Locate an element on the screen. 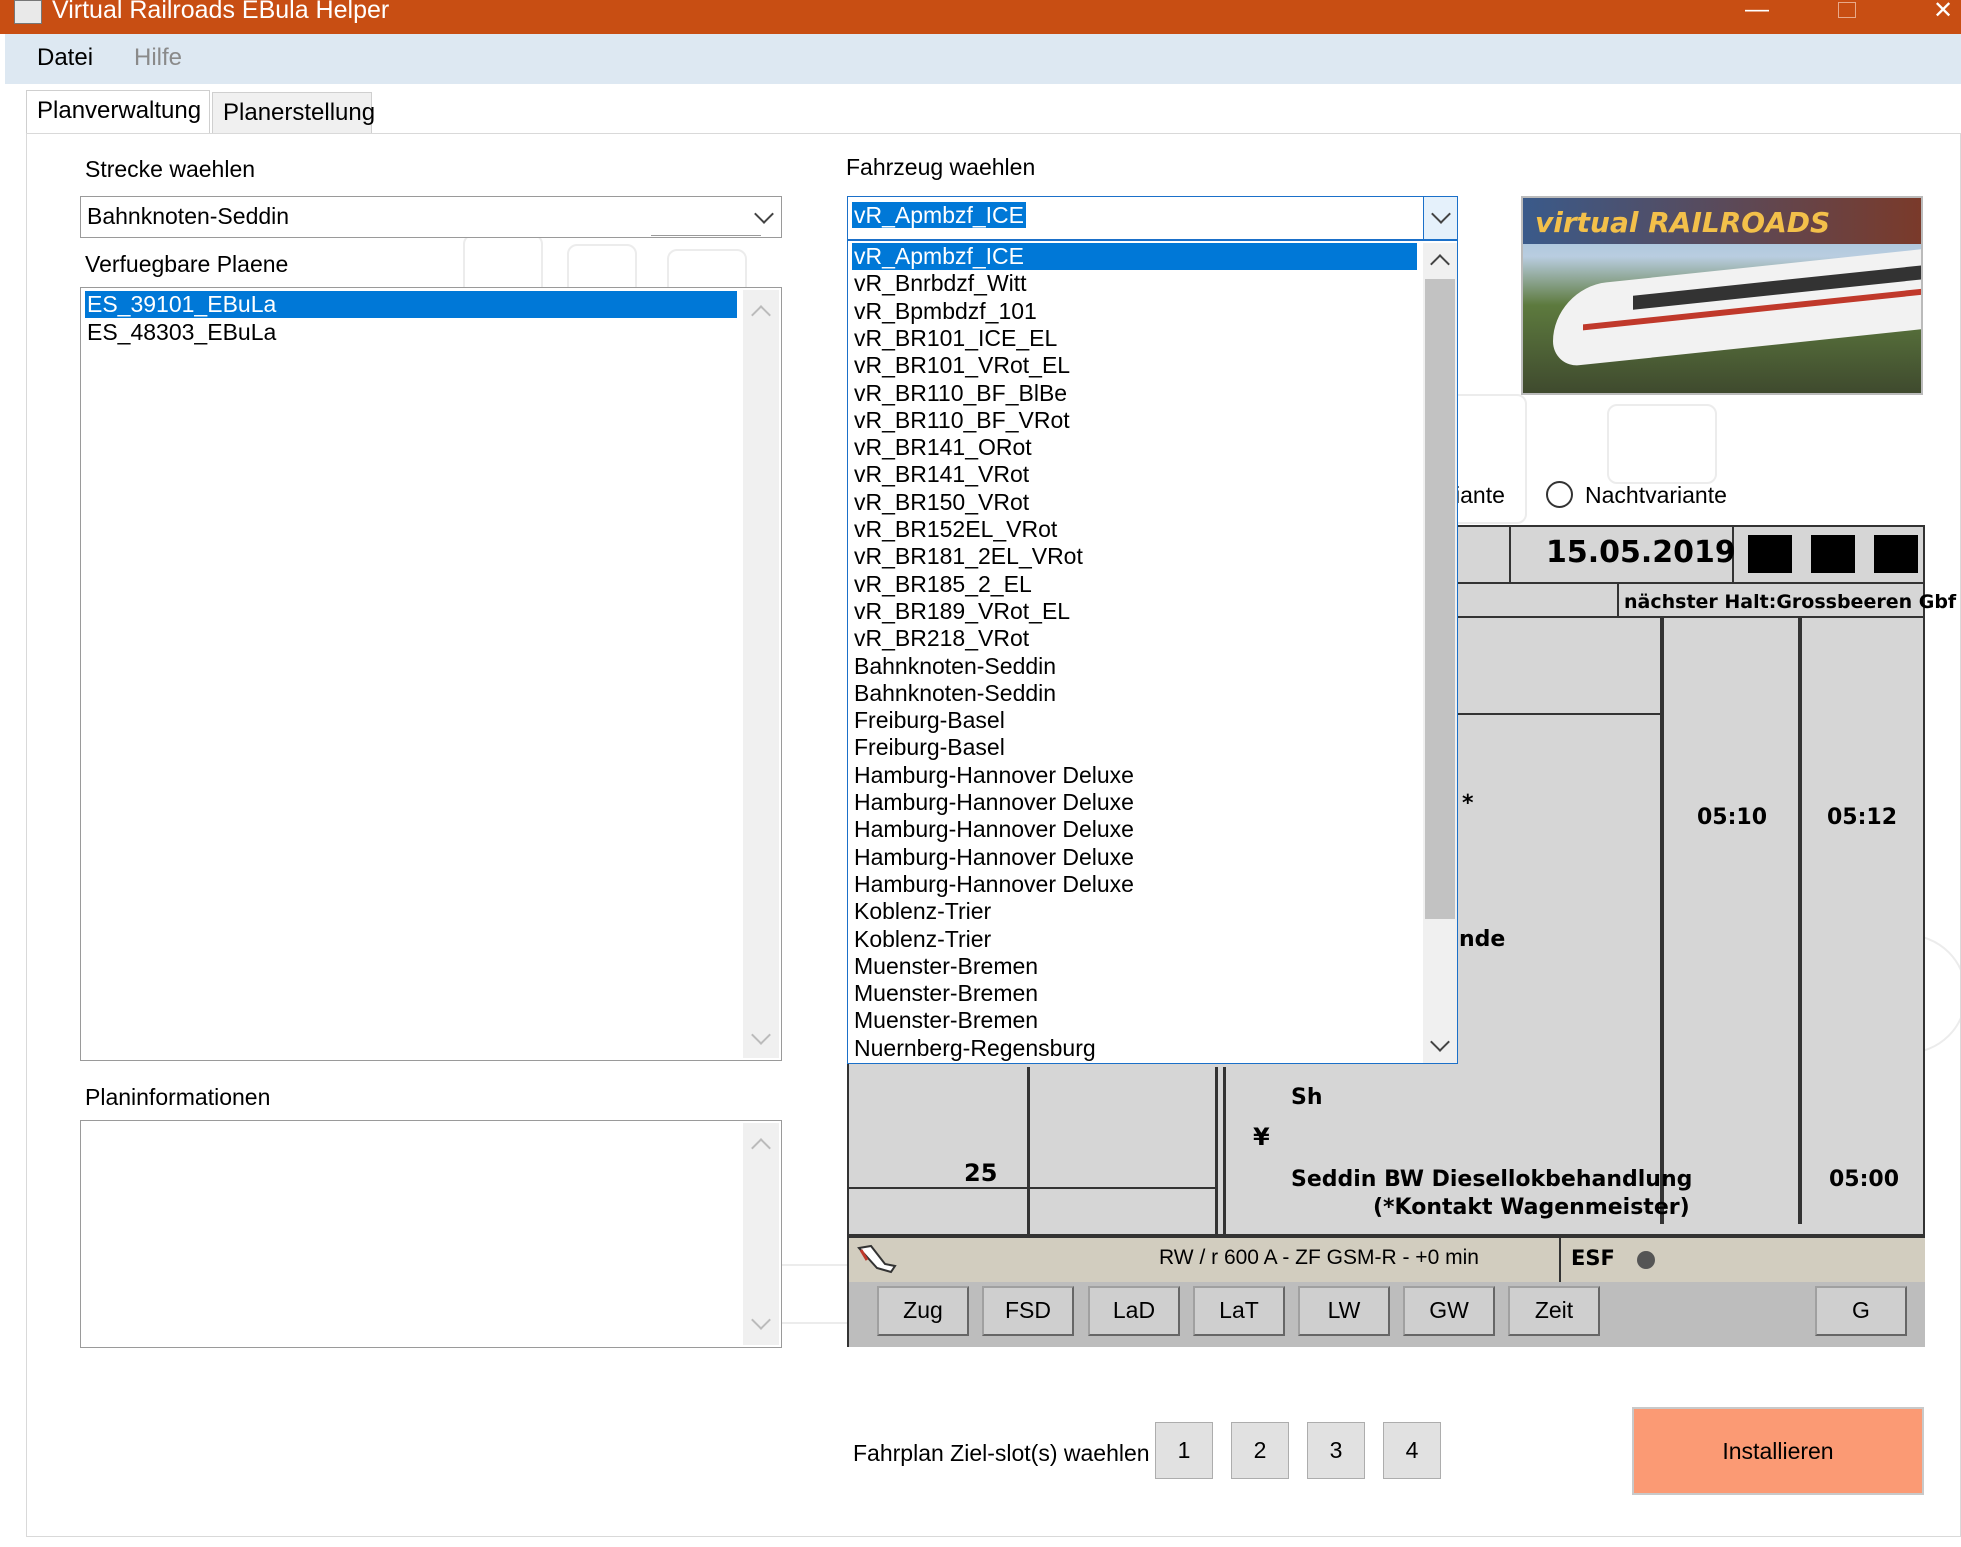 Image resolution: width=1961 pixels, height=1547 pixels. slot-button-1: 1 is located at coordinates (1184, 1450).